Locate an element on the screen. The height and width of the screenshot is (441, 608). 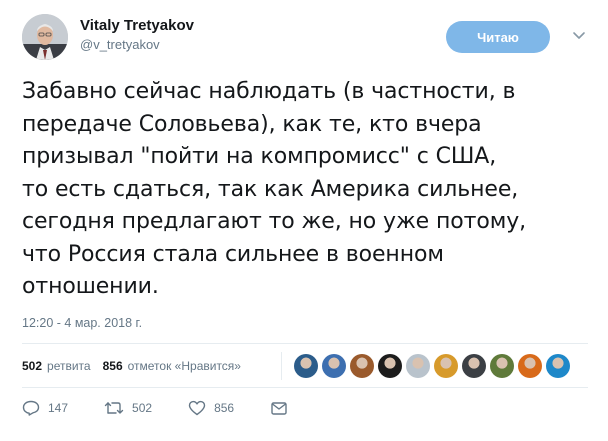
like-action-count: 856 is located at coordinates (224, 408).